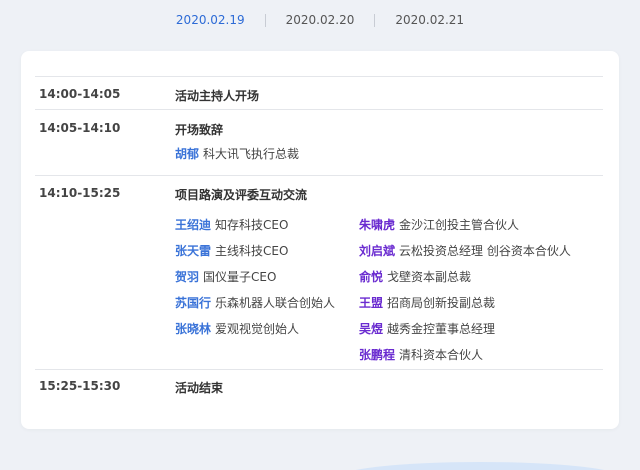  Describe the element at coordinates (441, 355) in the screenshot. I see `judge-role: 清科资本合伙人` at that location.